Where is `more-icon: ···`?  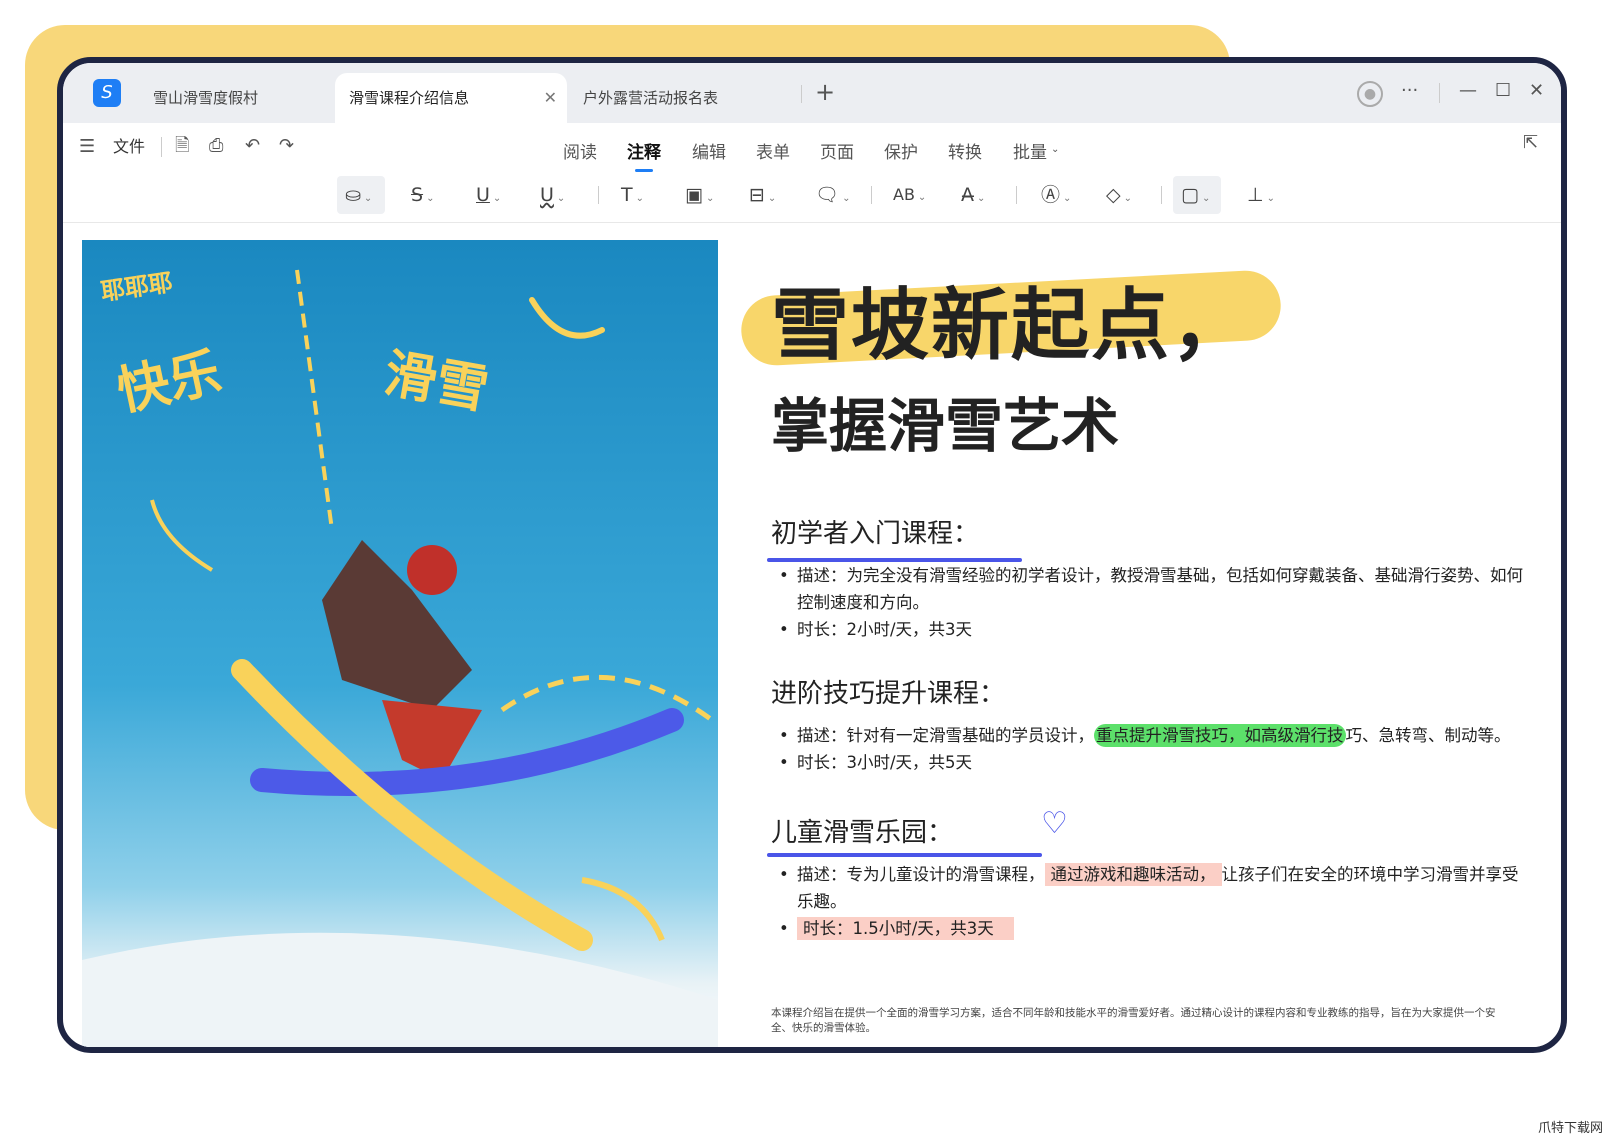 more-icon: ··· is located at coordinates (1409, 91).